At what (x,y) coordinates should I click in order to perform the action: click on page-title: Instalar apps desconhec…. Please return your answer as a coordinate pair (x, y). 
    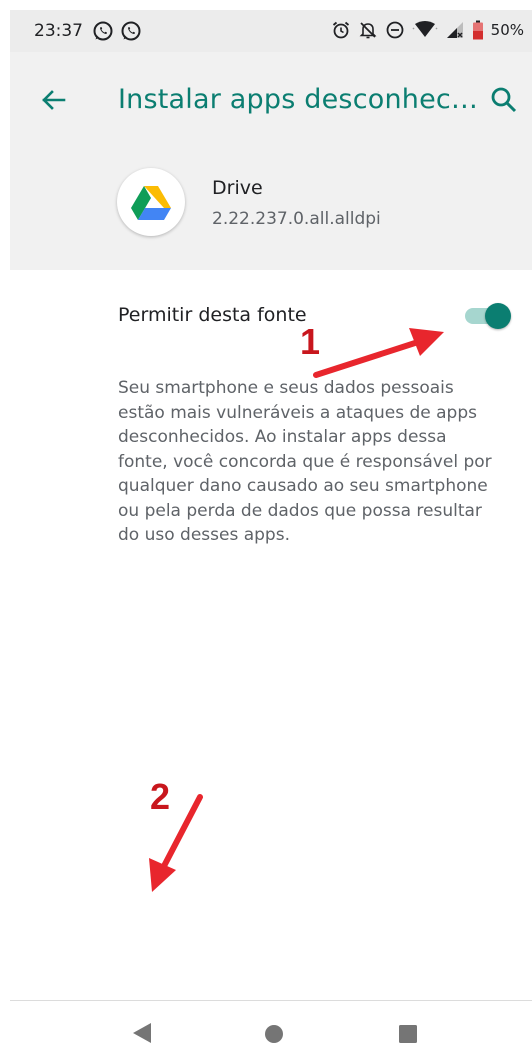
    Looking at the image, I should click on (298, 99).